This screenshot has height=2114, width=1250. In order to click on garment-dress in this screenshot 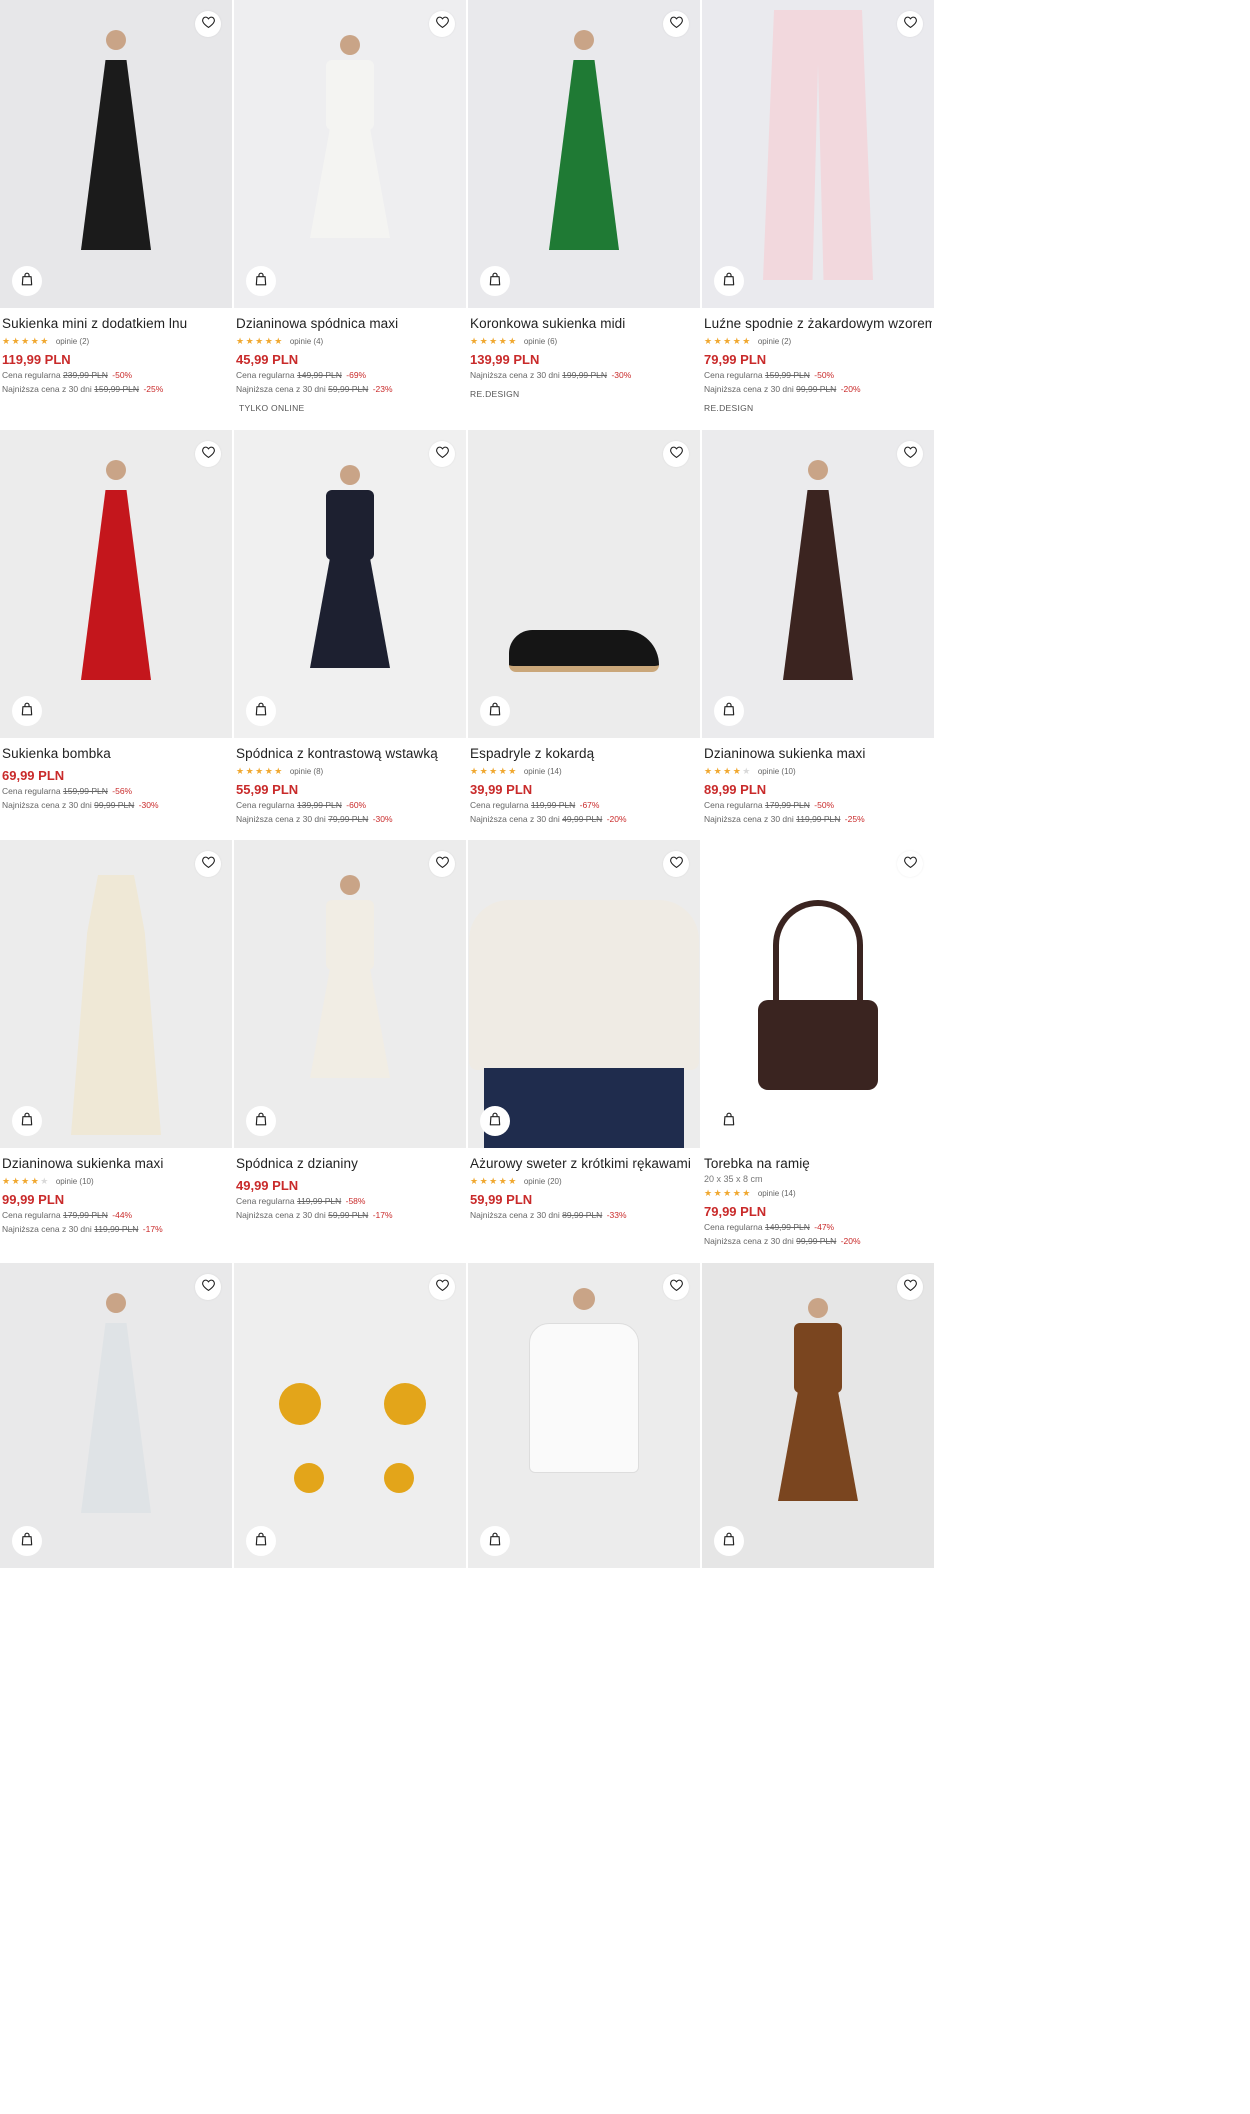, I will do `click(584, 155)`.